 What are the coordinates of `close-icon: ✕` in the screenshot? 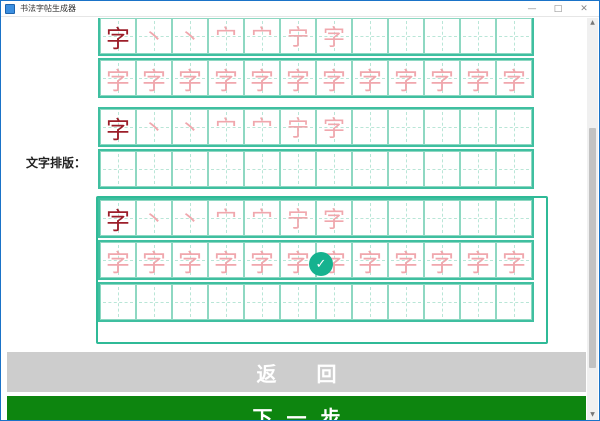 It's located at (584, 9).